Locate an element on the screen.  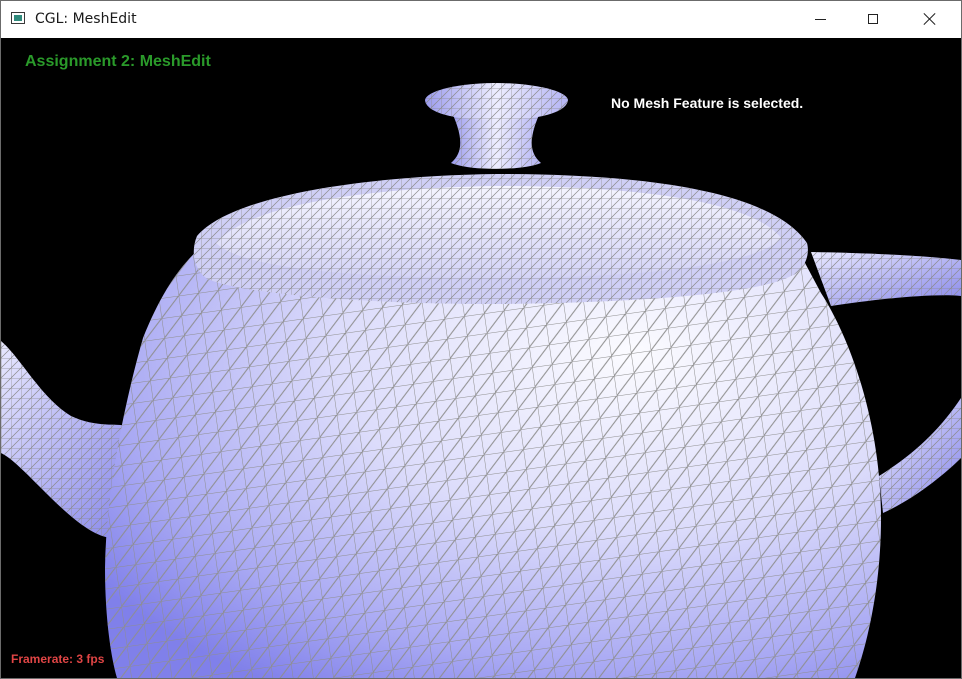
close-icon is located at coordinates (930, 19).